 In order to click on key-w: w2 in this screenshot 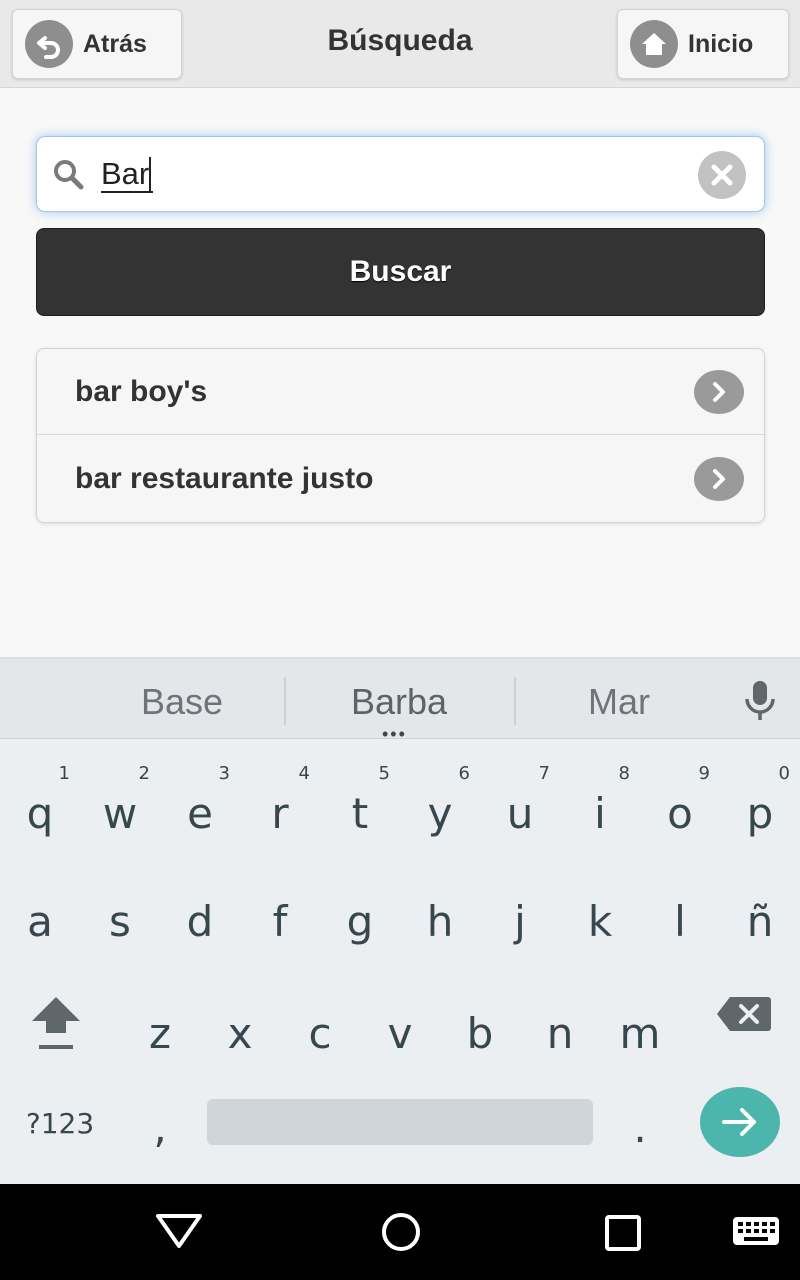, I will do `click(120, 807)`.